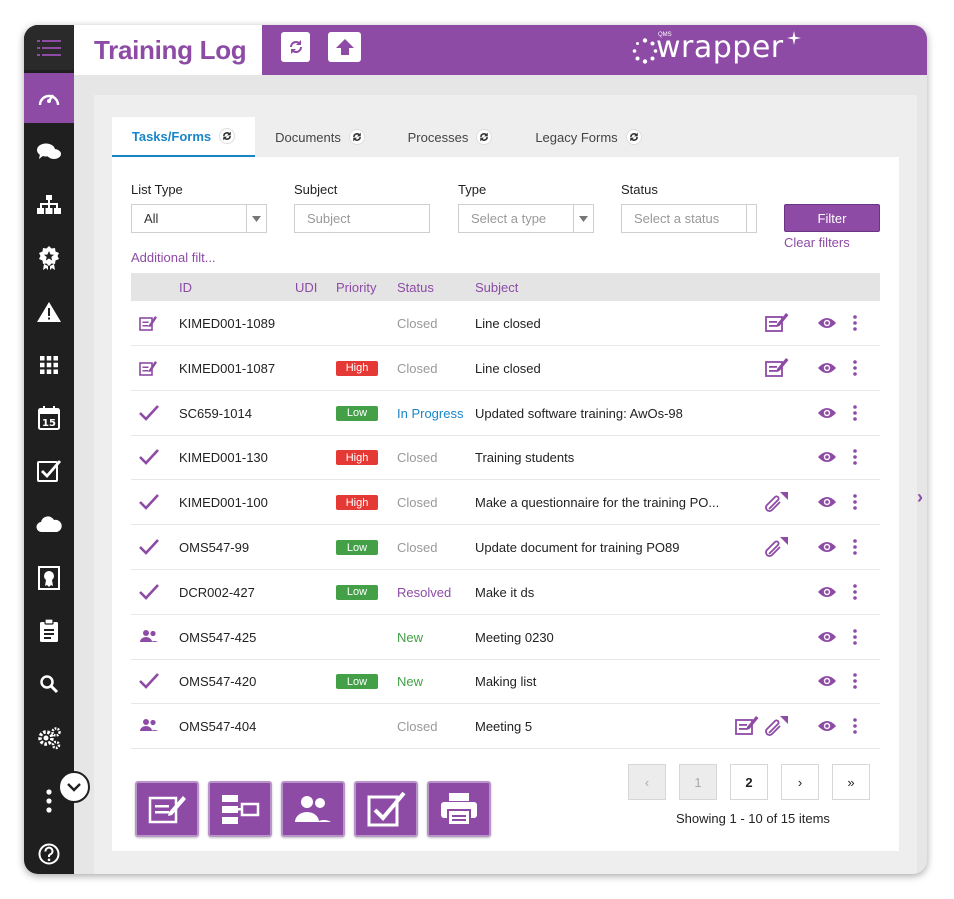 Image resolution: width=954 pixels, height=899 pixels. I want to click on sidebar-item-help, so click(49, 851).